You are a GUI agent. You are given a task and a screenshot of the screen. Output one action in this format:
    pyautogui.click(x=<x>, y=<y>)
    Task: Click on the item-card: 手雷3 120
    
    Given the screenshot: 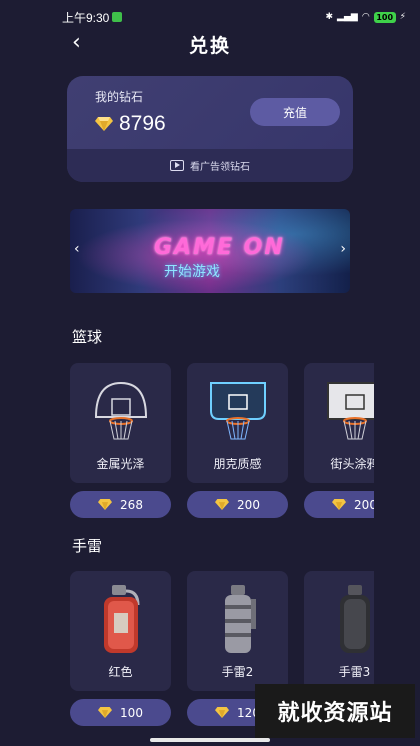 What is the action you would take?
    pyautogui.click(x=339, y=648)
    